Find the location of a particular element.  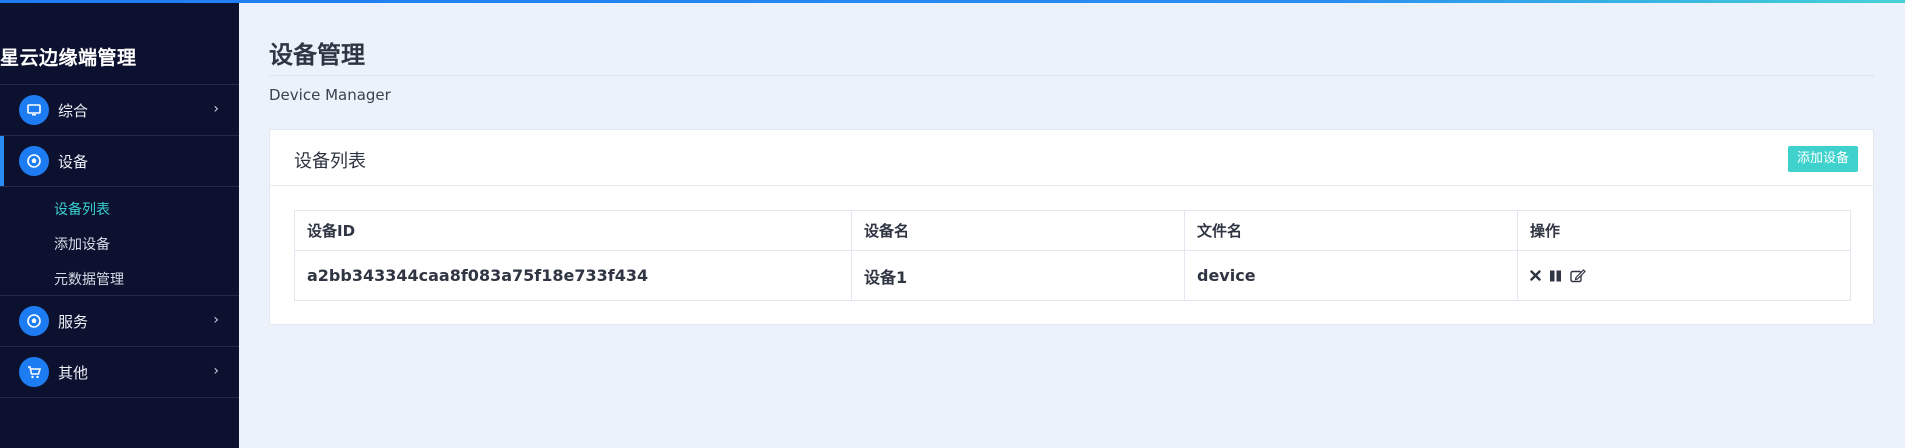

cart-icon is located at coordinates (34, 372).